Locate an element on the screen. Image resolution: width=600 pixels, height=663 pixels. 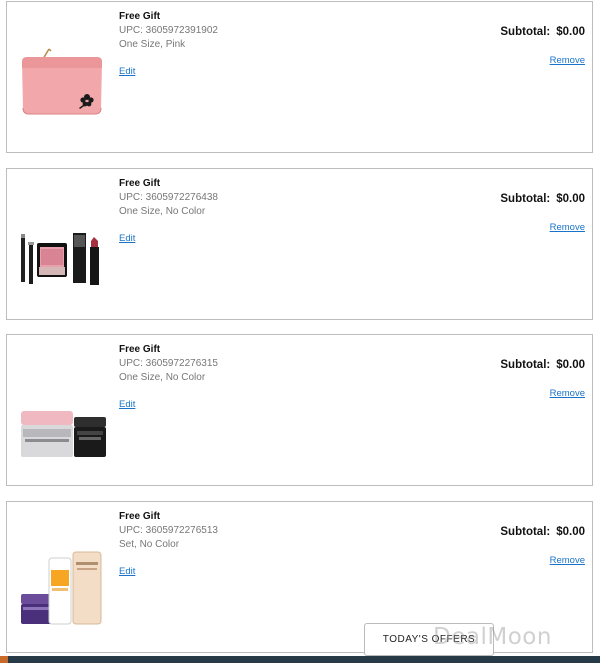
item-upc: UPC: 3605972276438 is located at coordinates (168, 197).